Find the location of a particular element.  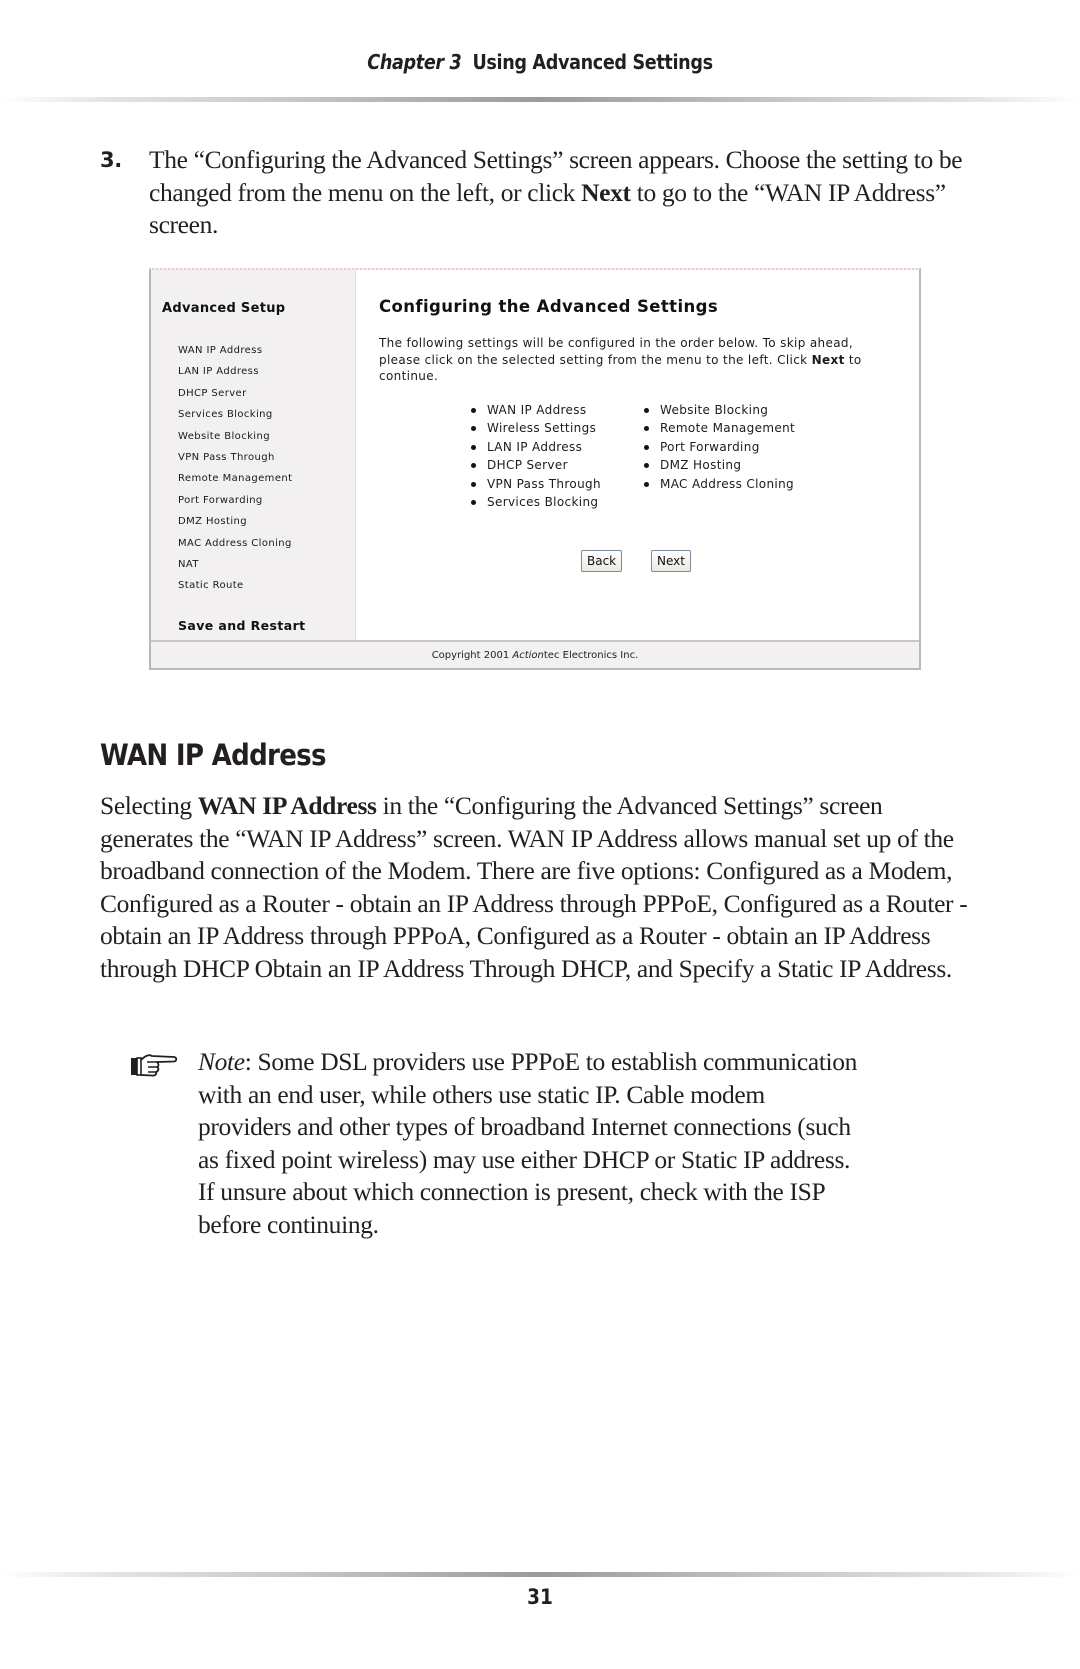

settings-list-item: Wireless Settings is located at coordinates (535, 428).